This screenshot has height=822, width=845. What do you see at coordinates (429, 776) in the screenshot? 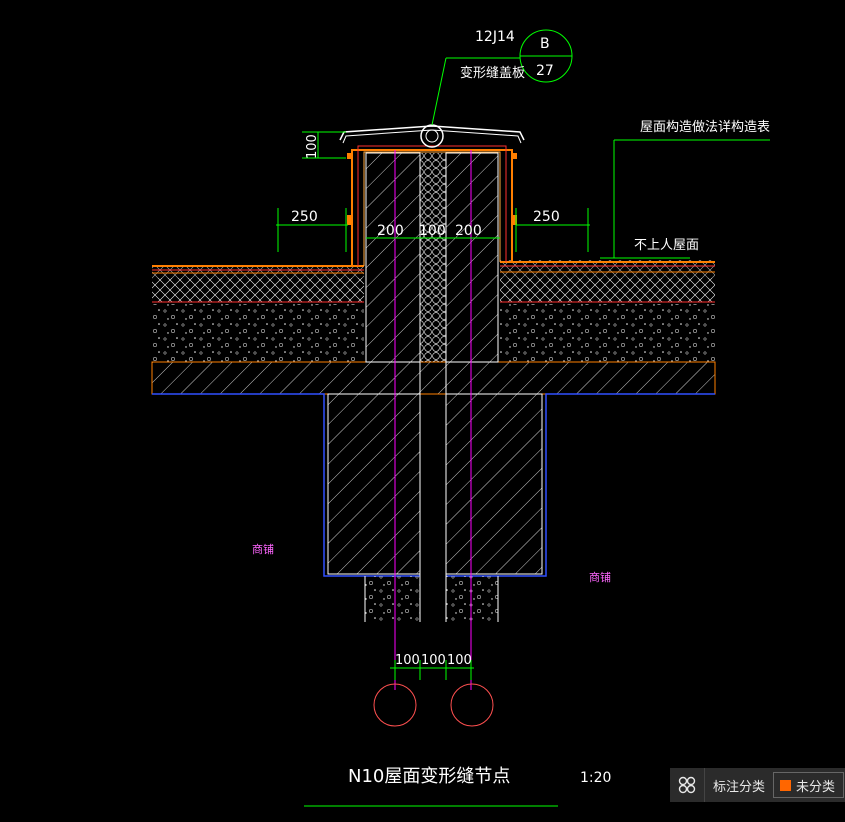
I see `drawing-title: N10屋面变形缝节点` at bounding box center [429, 776].